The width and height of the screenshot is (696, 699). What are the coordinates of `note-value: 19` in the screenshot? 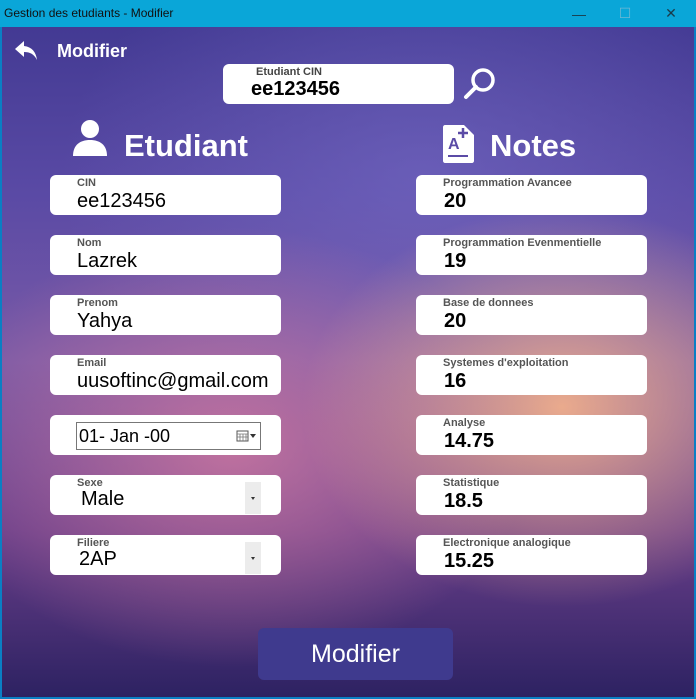 It's located at (544, 261).